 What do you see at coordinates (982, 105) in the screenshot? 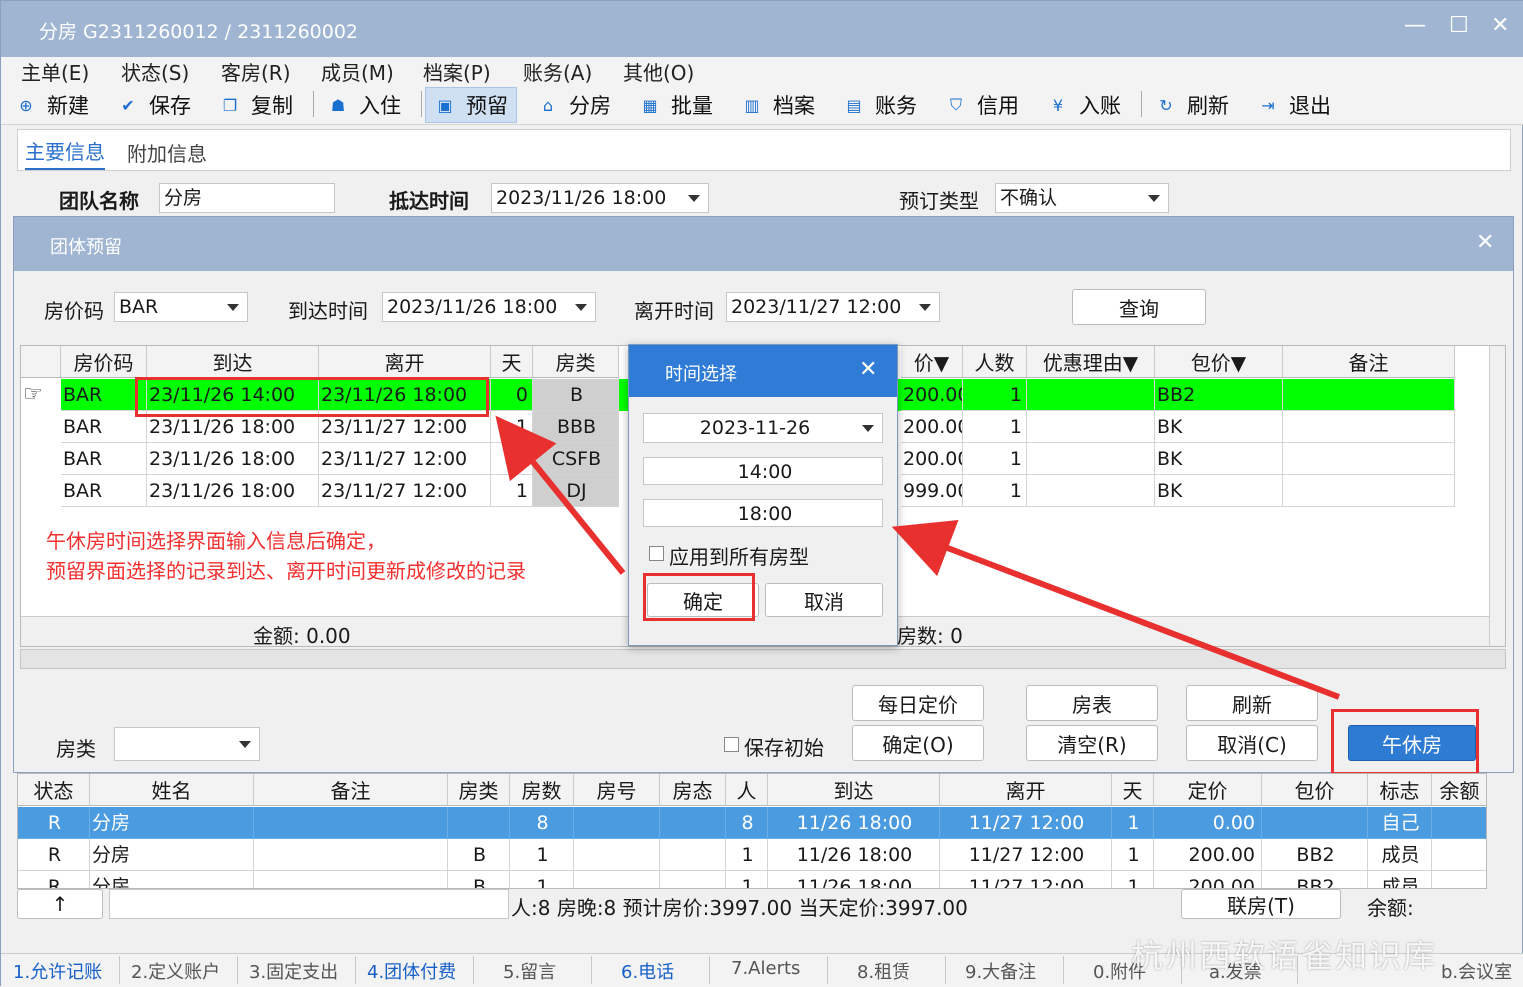
I see `credit-button: ⛉ 信用` at bounding box center [982, 105].